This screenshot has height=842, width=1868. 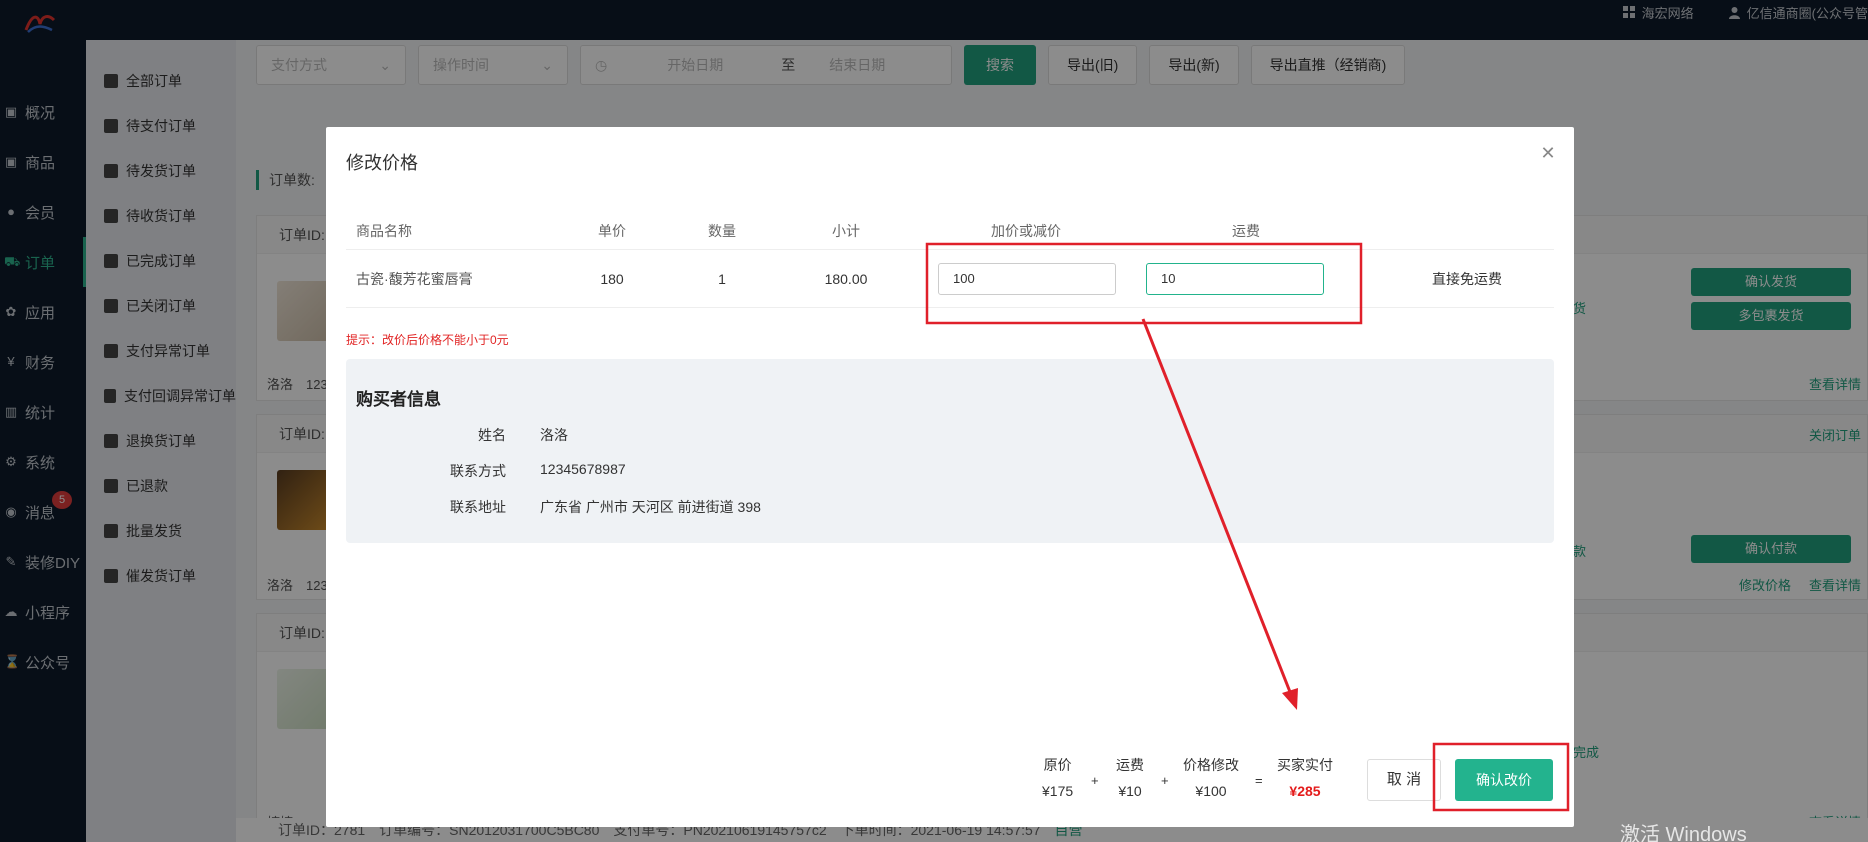 I want to click on annotation-arrow-head, so click(x=1290, y=699).